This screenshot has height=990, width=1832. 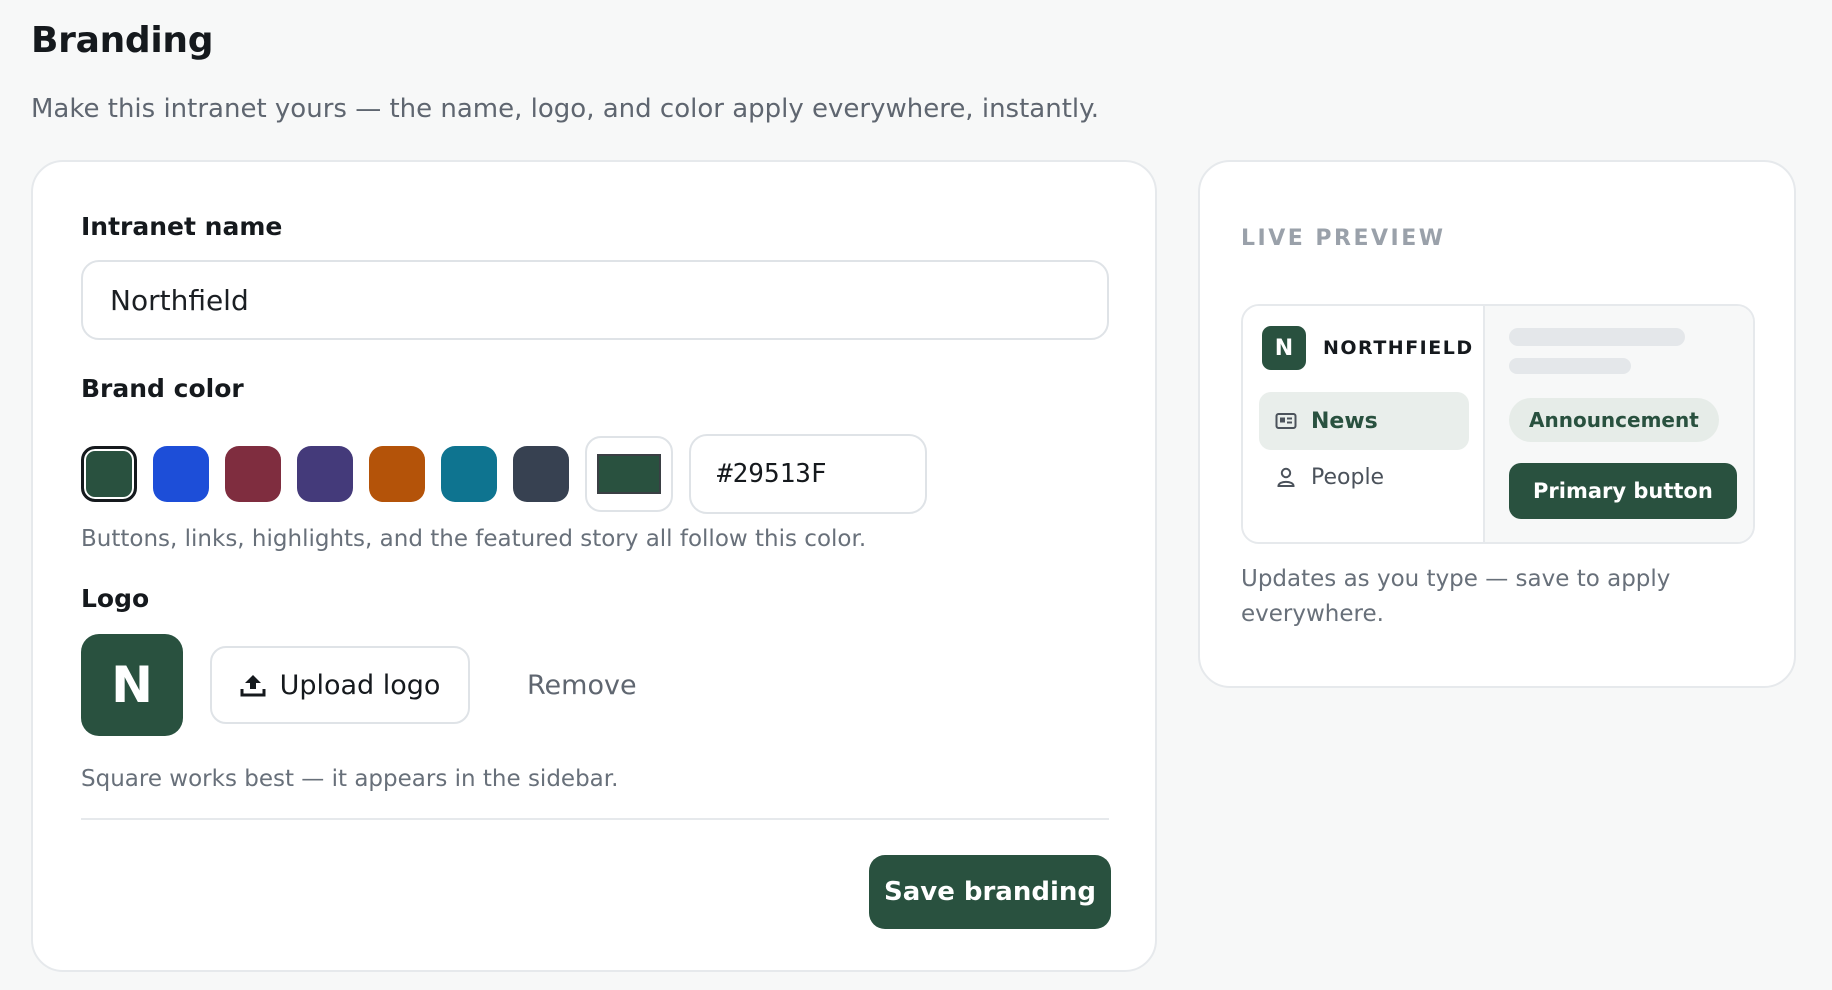 I want to click on color-swatch-teal, so click(x=469, y=474).